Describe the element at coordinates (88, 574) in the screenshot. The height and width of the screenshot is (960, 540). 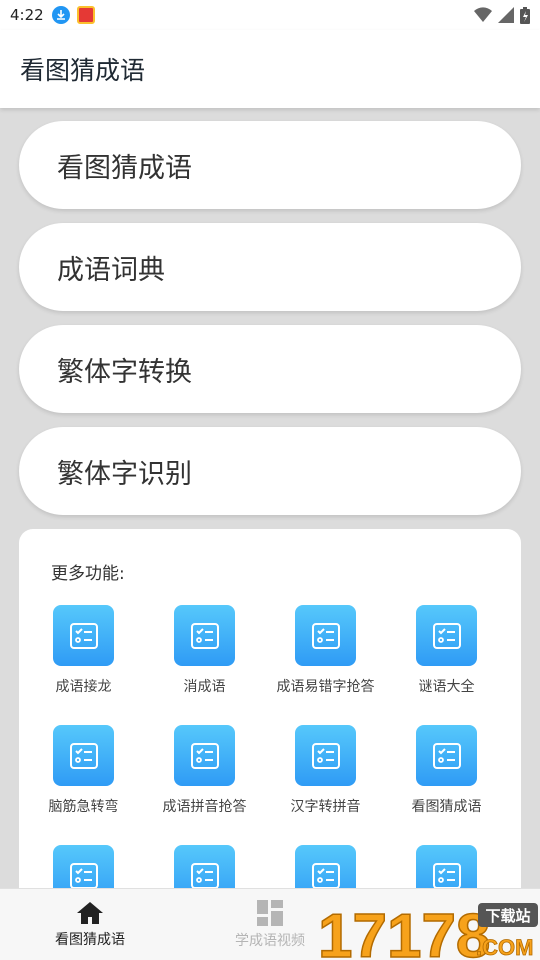
I see `more-features-heading: 更多功能:` at that location.